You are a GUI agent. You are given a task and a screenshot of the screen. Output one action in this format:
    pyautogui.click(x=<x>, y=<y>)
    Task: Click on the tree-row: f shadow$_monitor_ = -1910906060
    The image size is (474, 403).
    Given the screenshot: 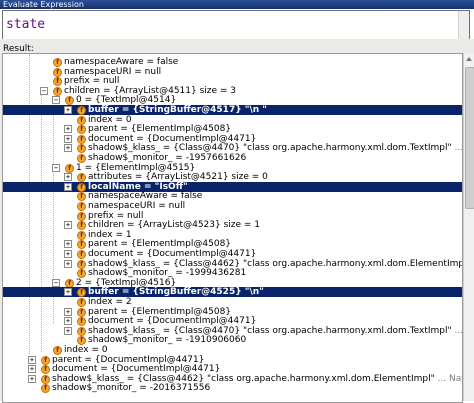 What is the action you would take?
    pyautogui.click(x=232, y=340)
    